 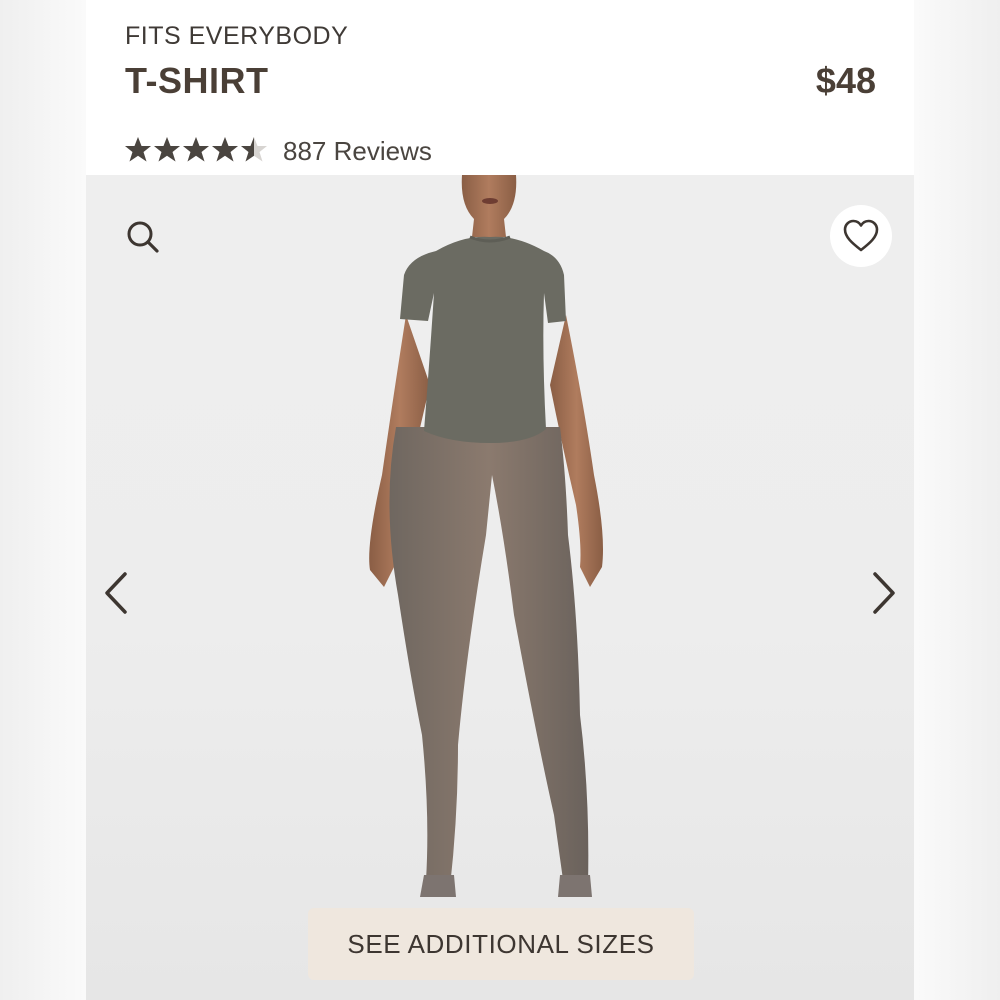 I want to click on favorite-button, so click(x=861, y=236).